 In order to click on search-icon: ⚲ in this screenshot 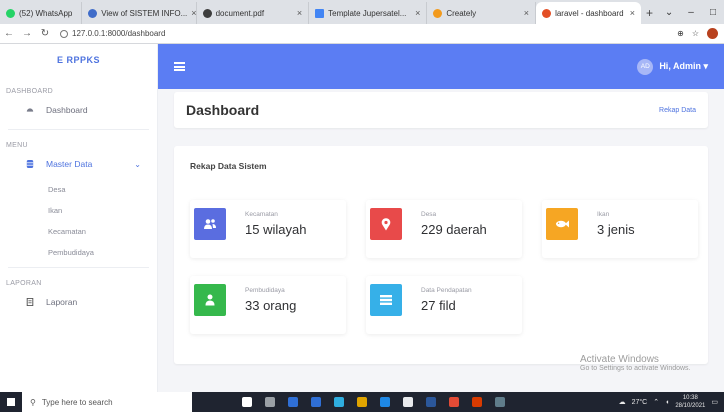, I will do `click(33, 402)`.